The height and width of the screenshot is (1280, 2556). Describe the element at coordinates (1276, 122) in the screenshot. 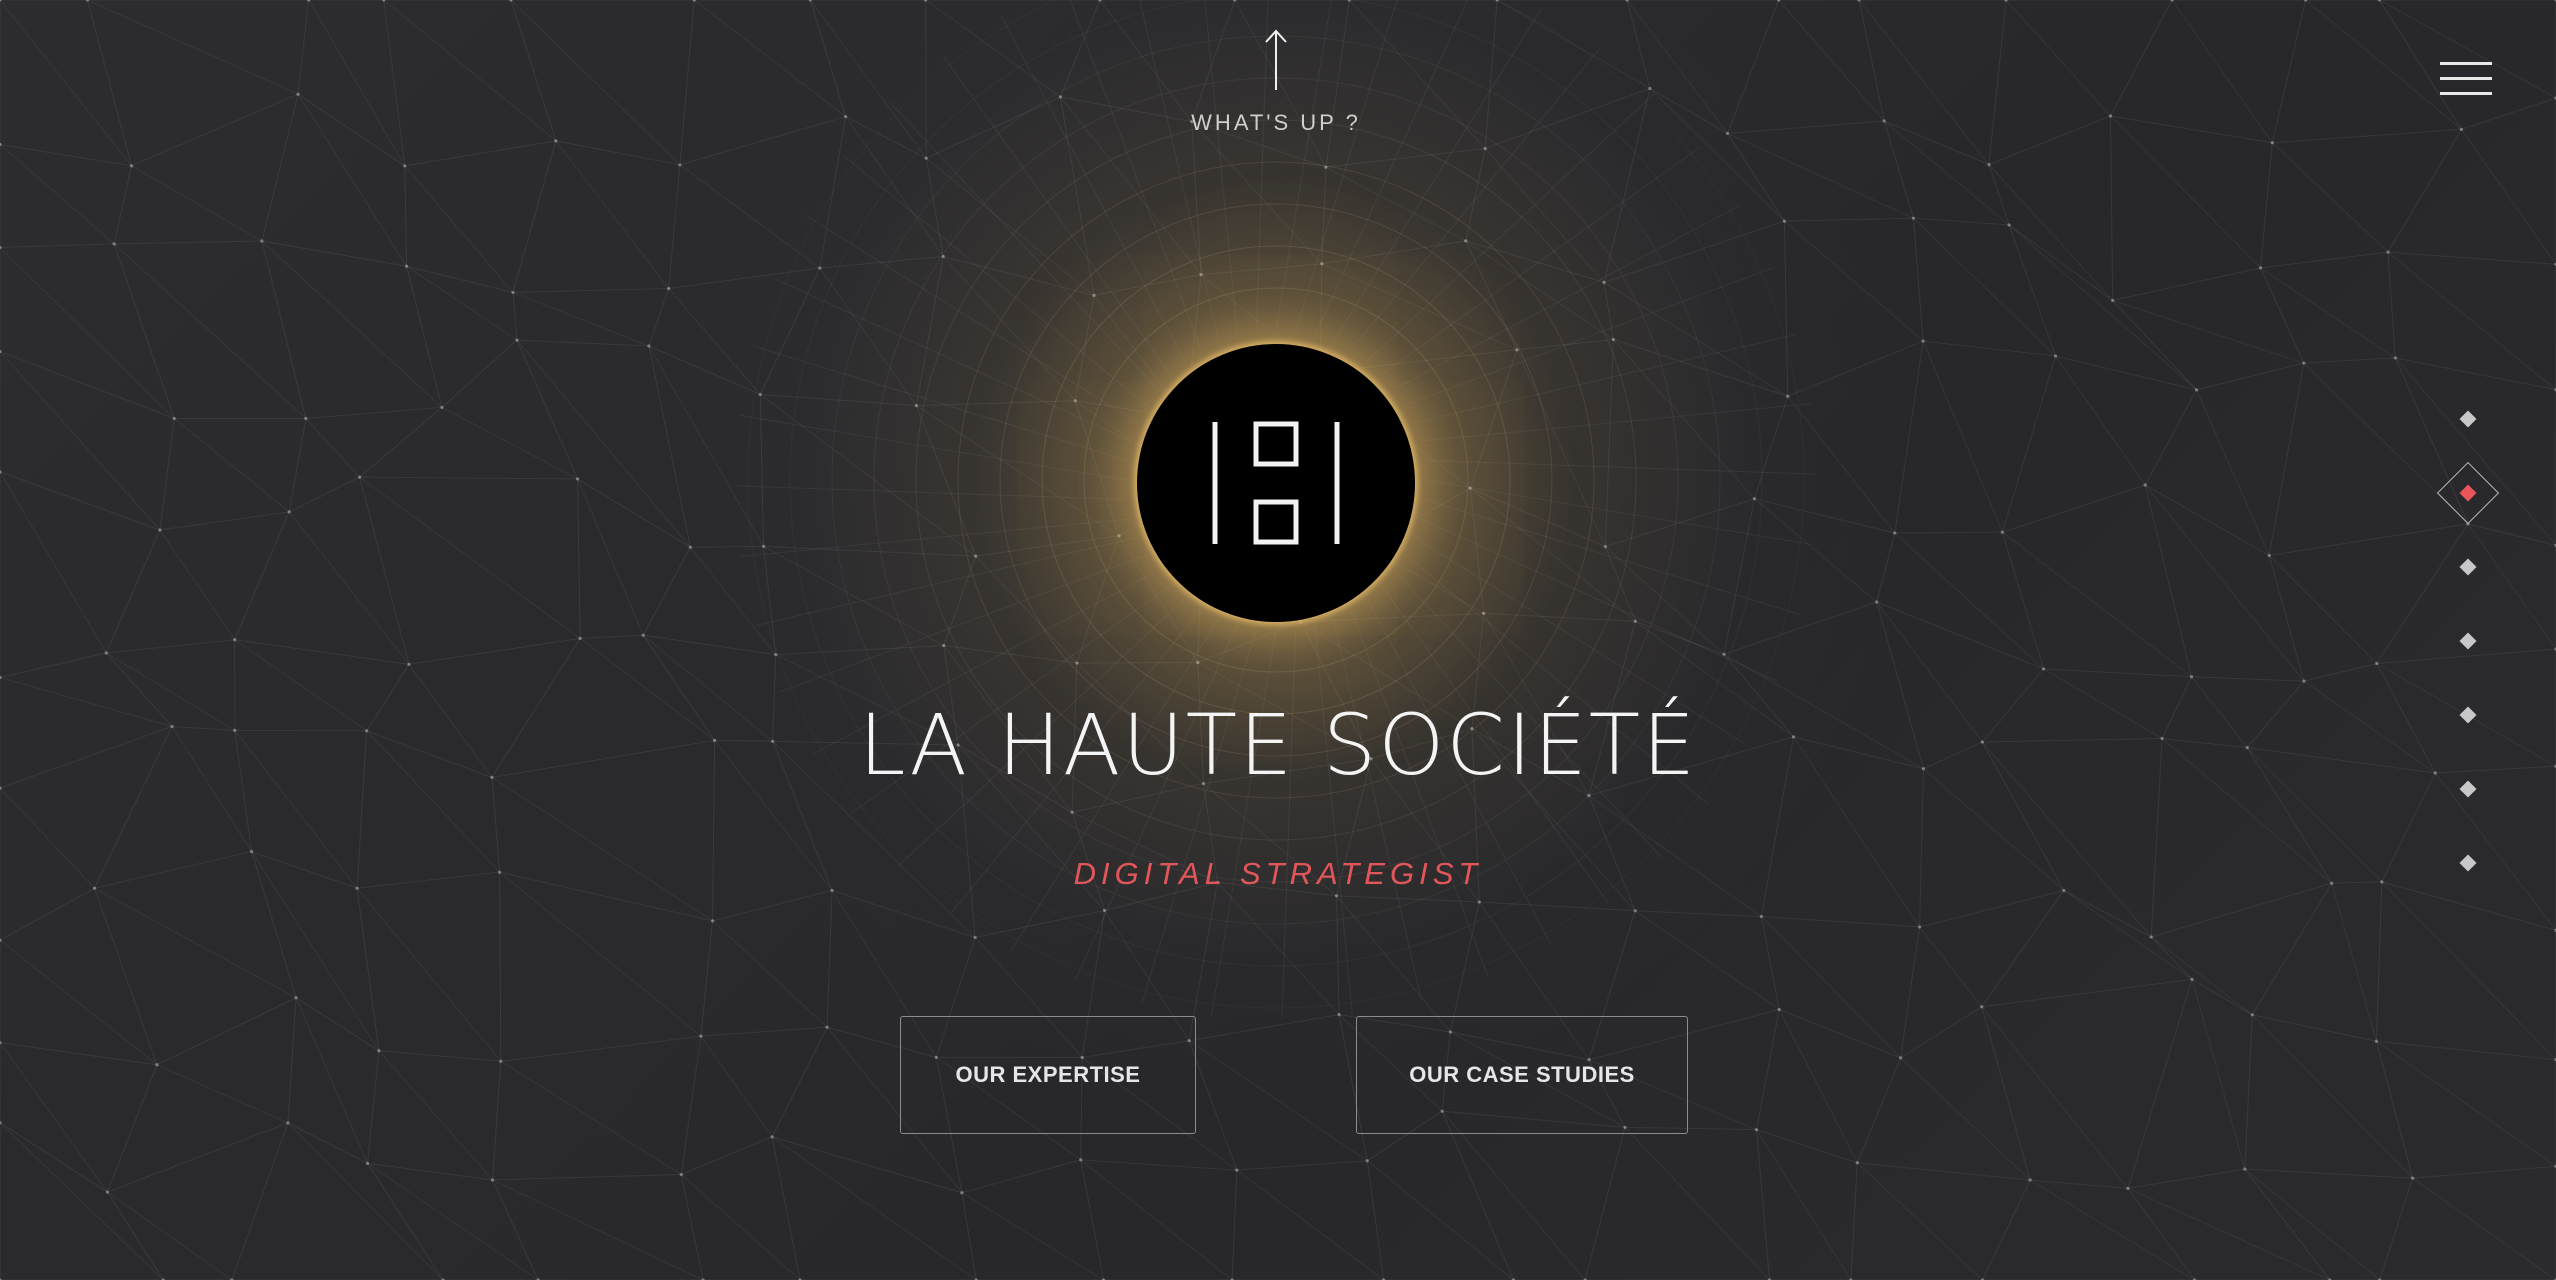

I see `whats-up-label: WHAT'S UP ?` at that location.